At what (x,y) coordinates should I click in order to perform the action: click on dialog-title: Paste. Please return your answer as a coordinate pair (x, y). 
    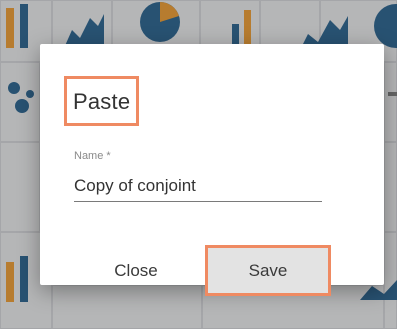
    Looking at the image, I should click on (102, 101).